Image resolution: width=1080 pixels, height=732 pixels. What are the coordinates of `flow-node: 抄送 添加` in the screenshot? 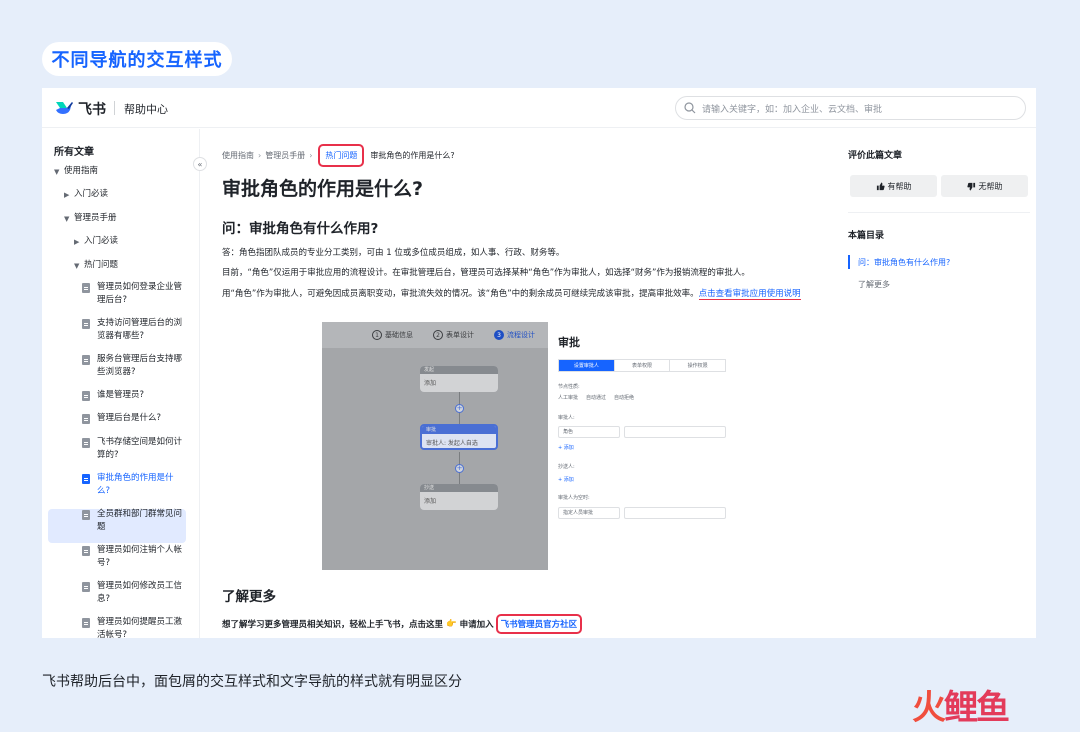 It's located at (459, 497).